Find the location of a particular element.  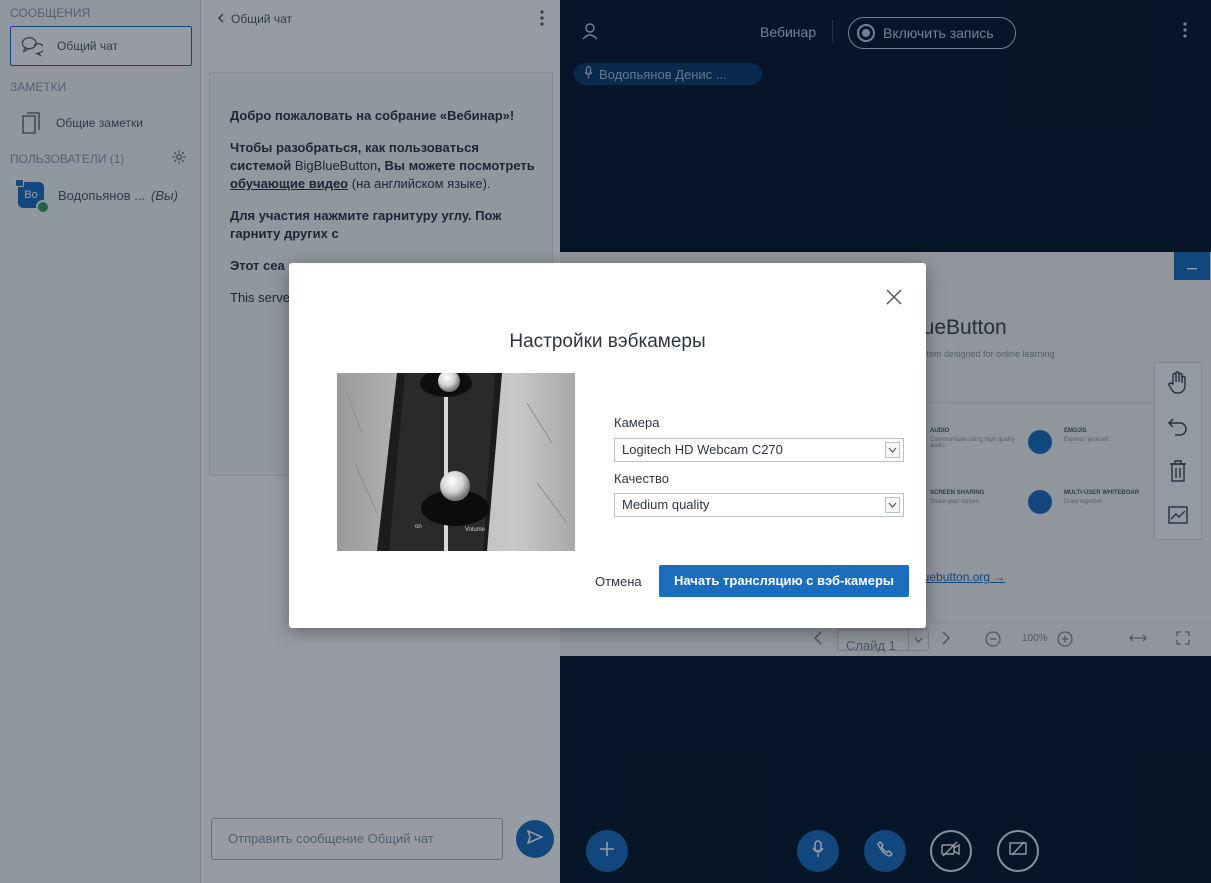

quality-label: Качество is located at coordinates (641, 478).